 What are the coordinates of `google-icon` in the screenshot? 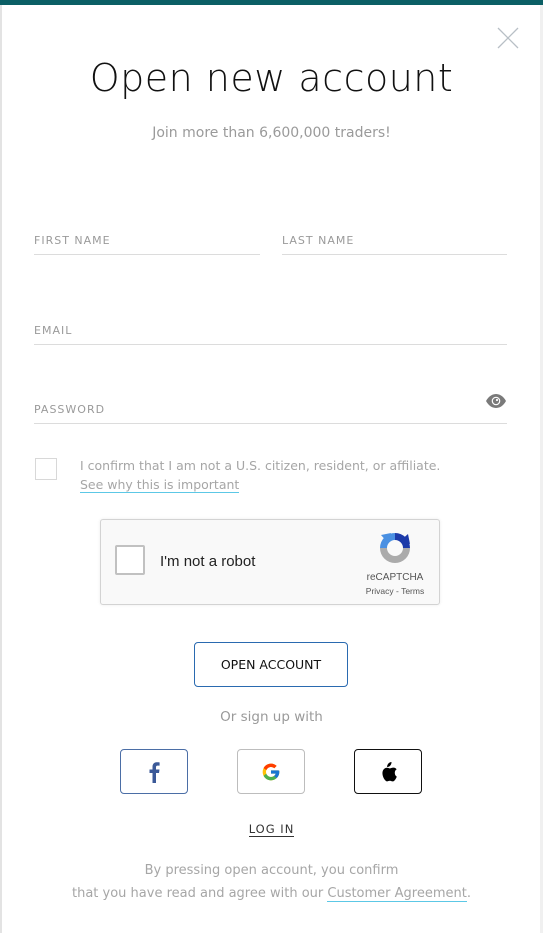 It's located at (271, 771).